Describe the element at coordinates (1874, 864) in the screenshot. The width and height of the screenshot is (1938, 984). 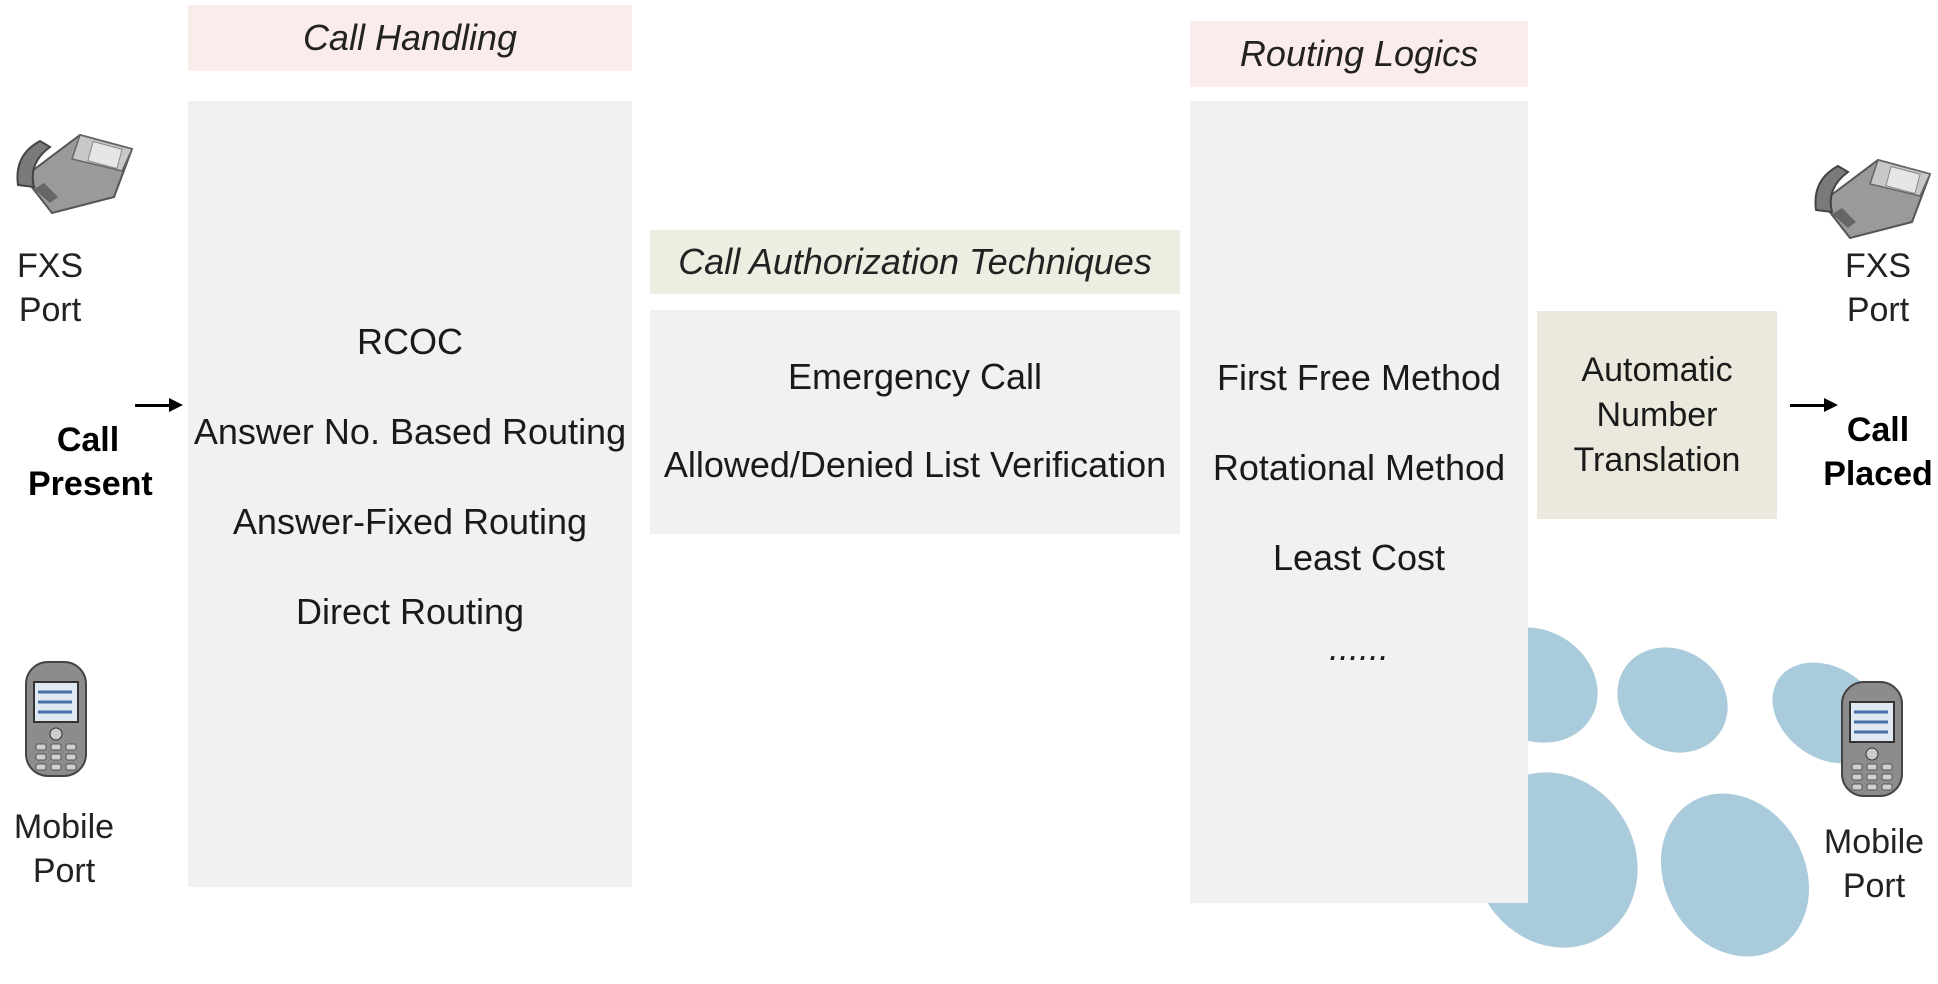
I see `right-mobile-port-label: Mobile Port` at that location.